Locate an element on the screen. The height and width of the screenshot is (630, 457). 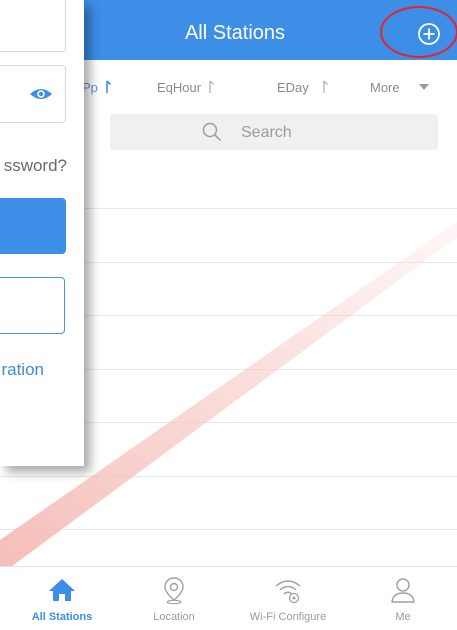
tab-me: Me is located at coordinates (403, 598).